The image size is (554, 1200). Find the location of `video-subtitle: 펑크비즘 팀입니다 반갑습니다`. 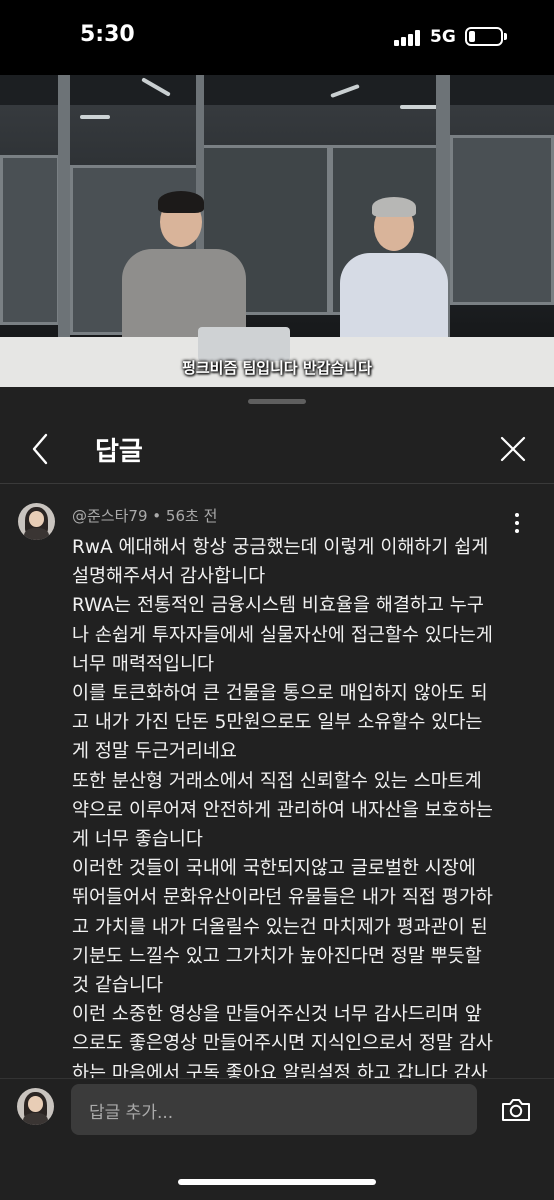

video-subtitle: 펑크비즘 팀입니다 반갑습니다 is located at coordinates (277, 368).